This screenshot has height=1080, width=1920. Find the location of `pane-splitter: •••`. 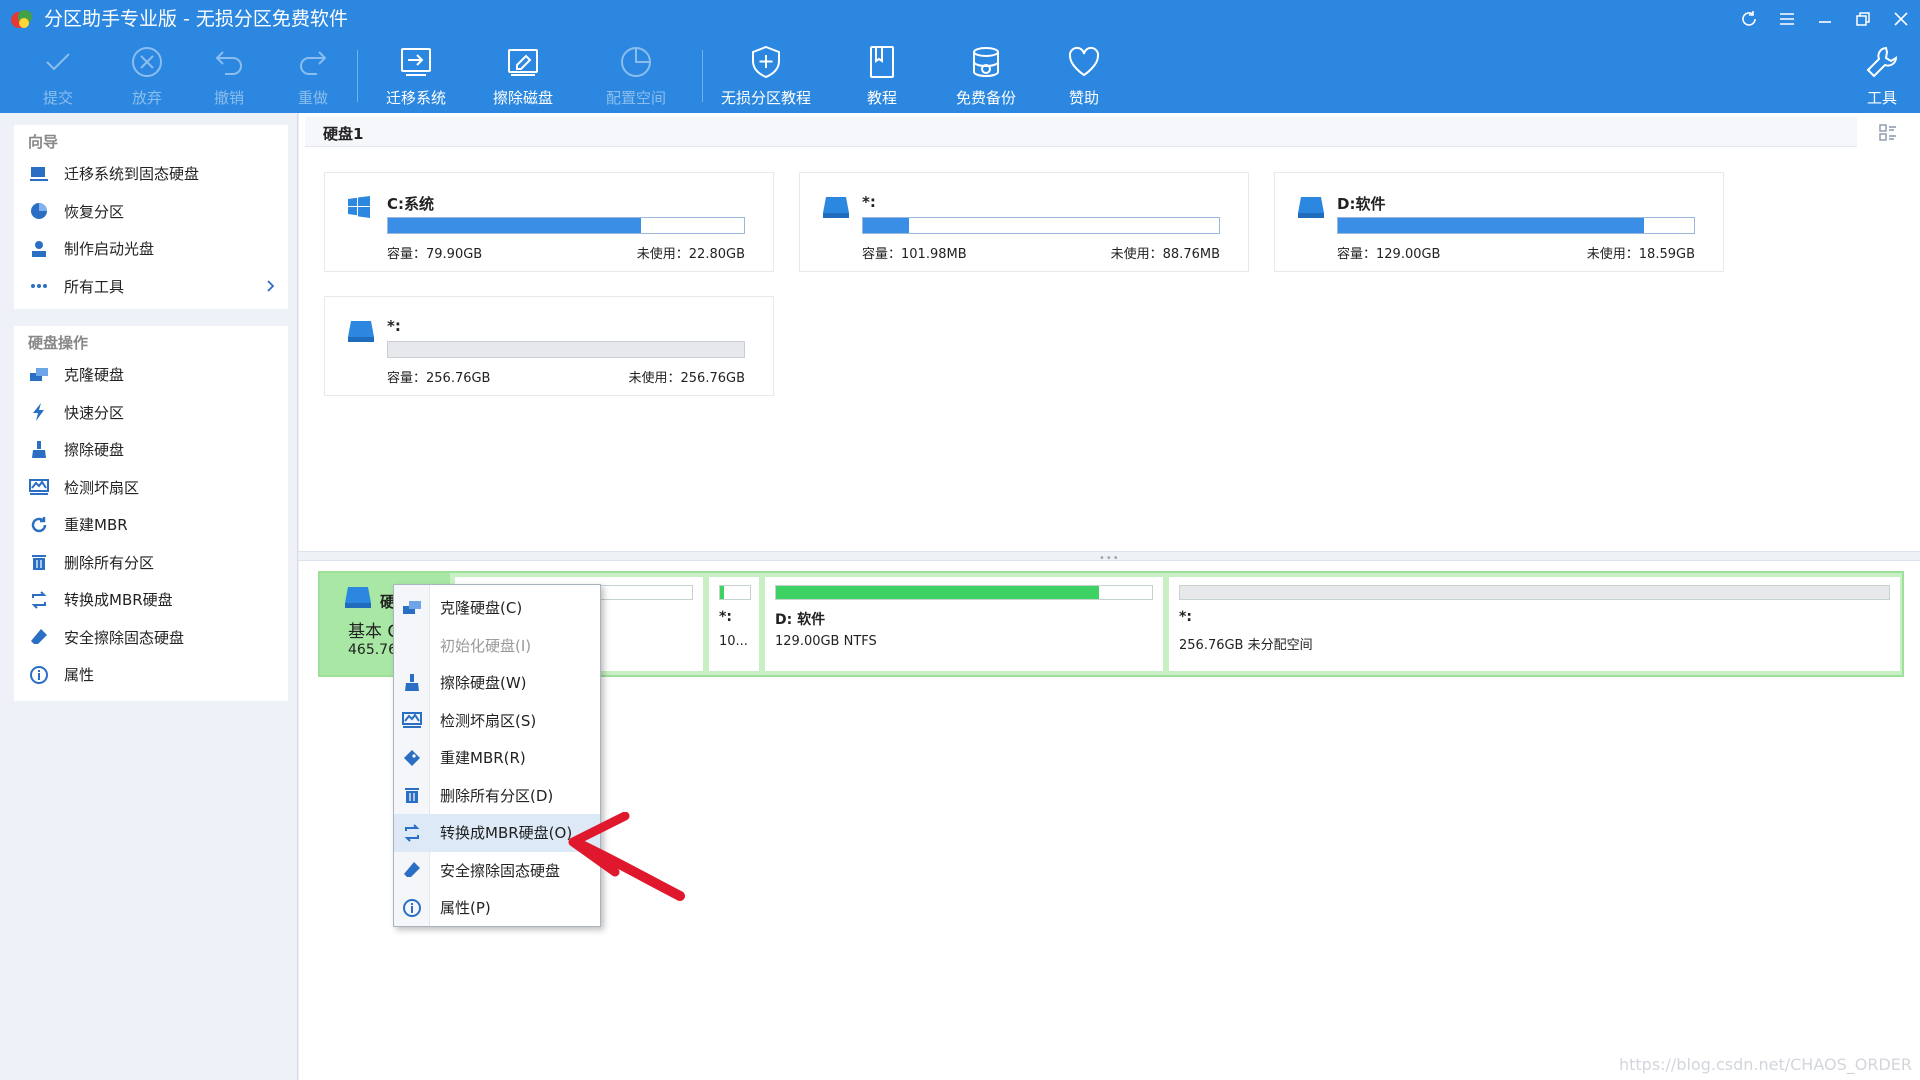

pane-splitter: ••• is located at coordinates (1109, 557).